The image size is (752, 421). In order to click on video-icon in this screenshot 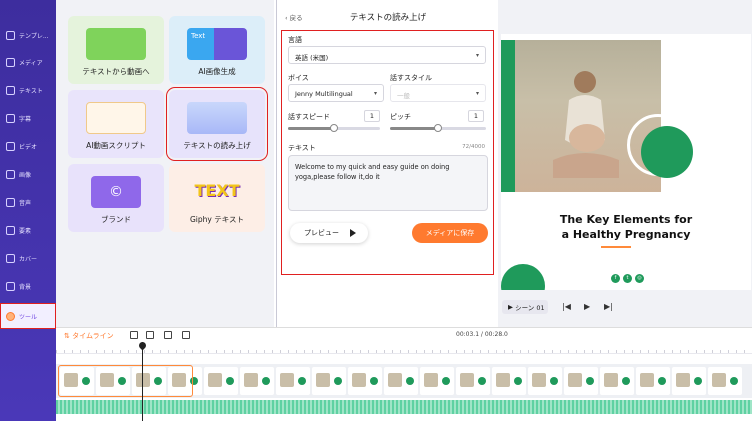, I will do `click(10, 146)`.